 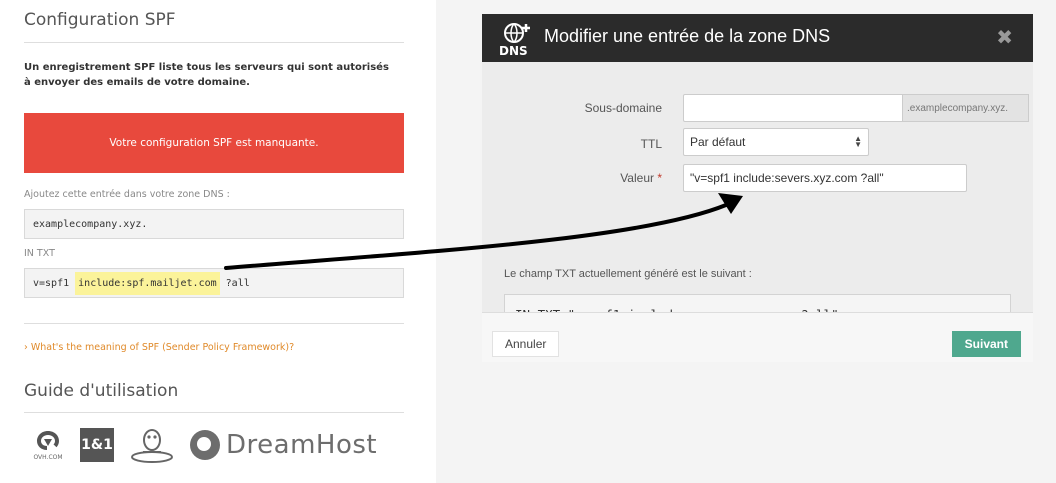 What do you see at coordinates (101, 391) in the screenshot?
I see `usage-guide-title: Guide d'utilisation` at bounding box center [101, 391].